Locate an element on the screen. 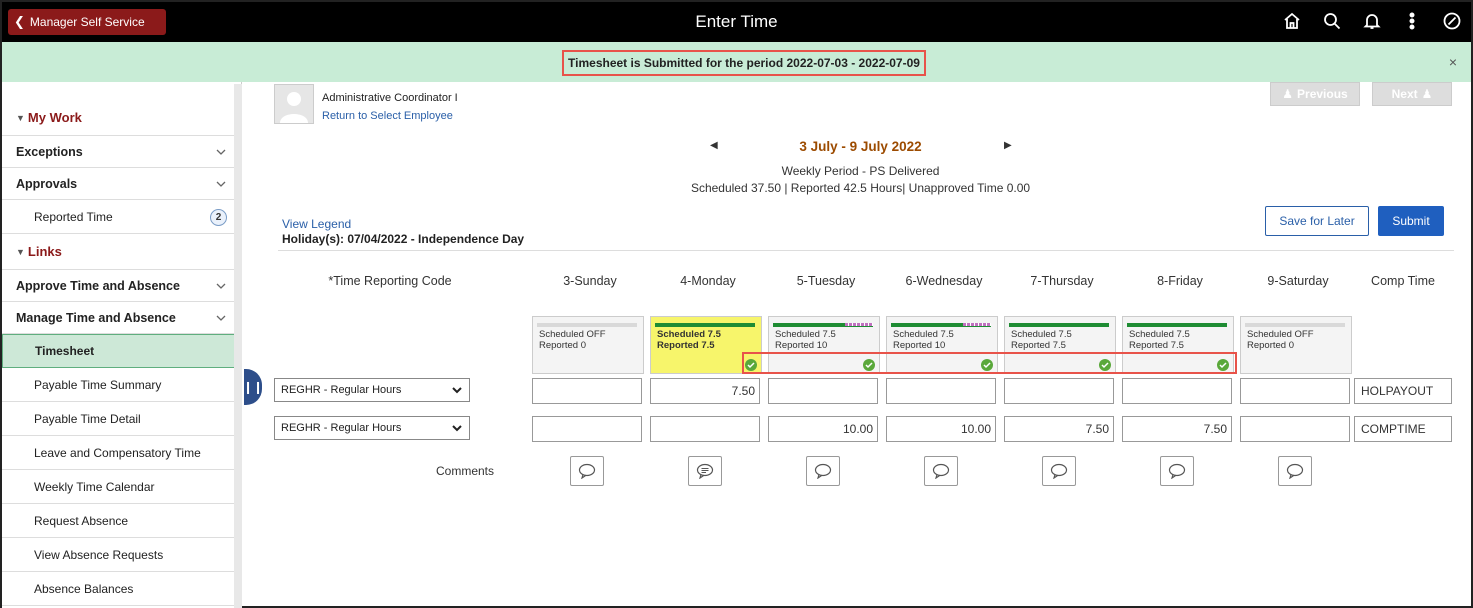  chevron-down-icon is located at coordinates (457, 390).